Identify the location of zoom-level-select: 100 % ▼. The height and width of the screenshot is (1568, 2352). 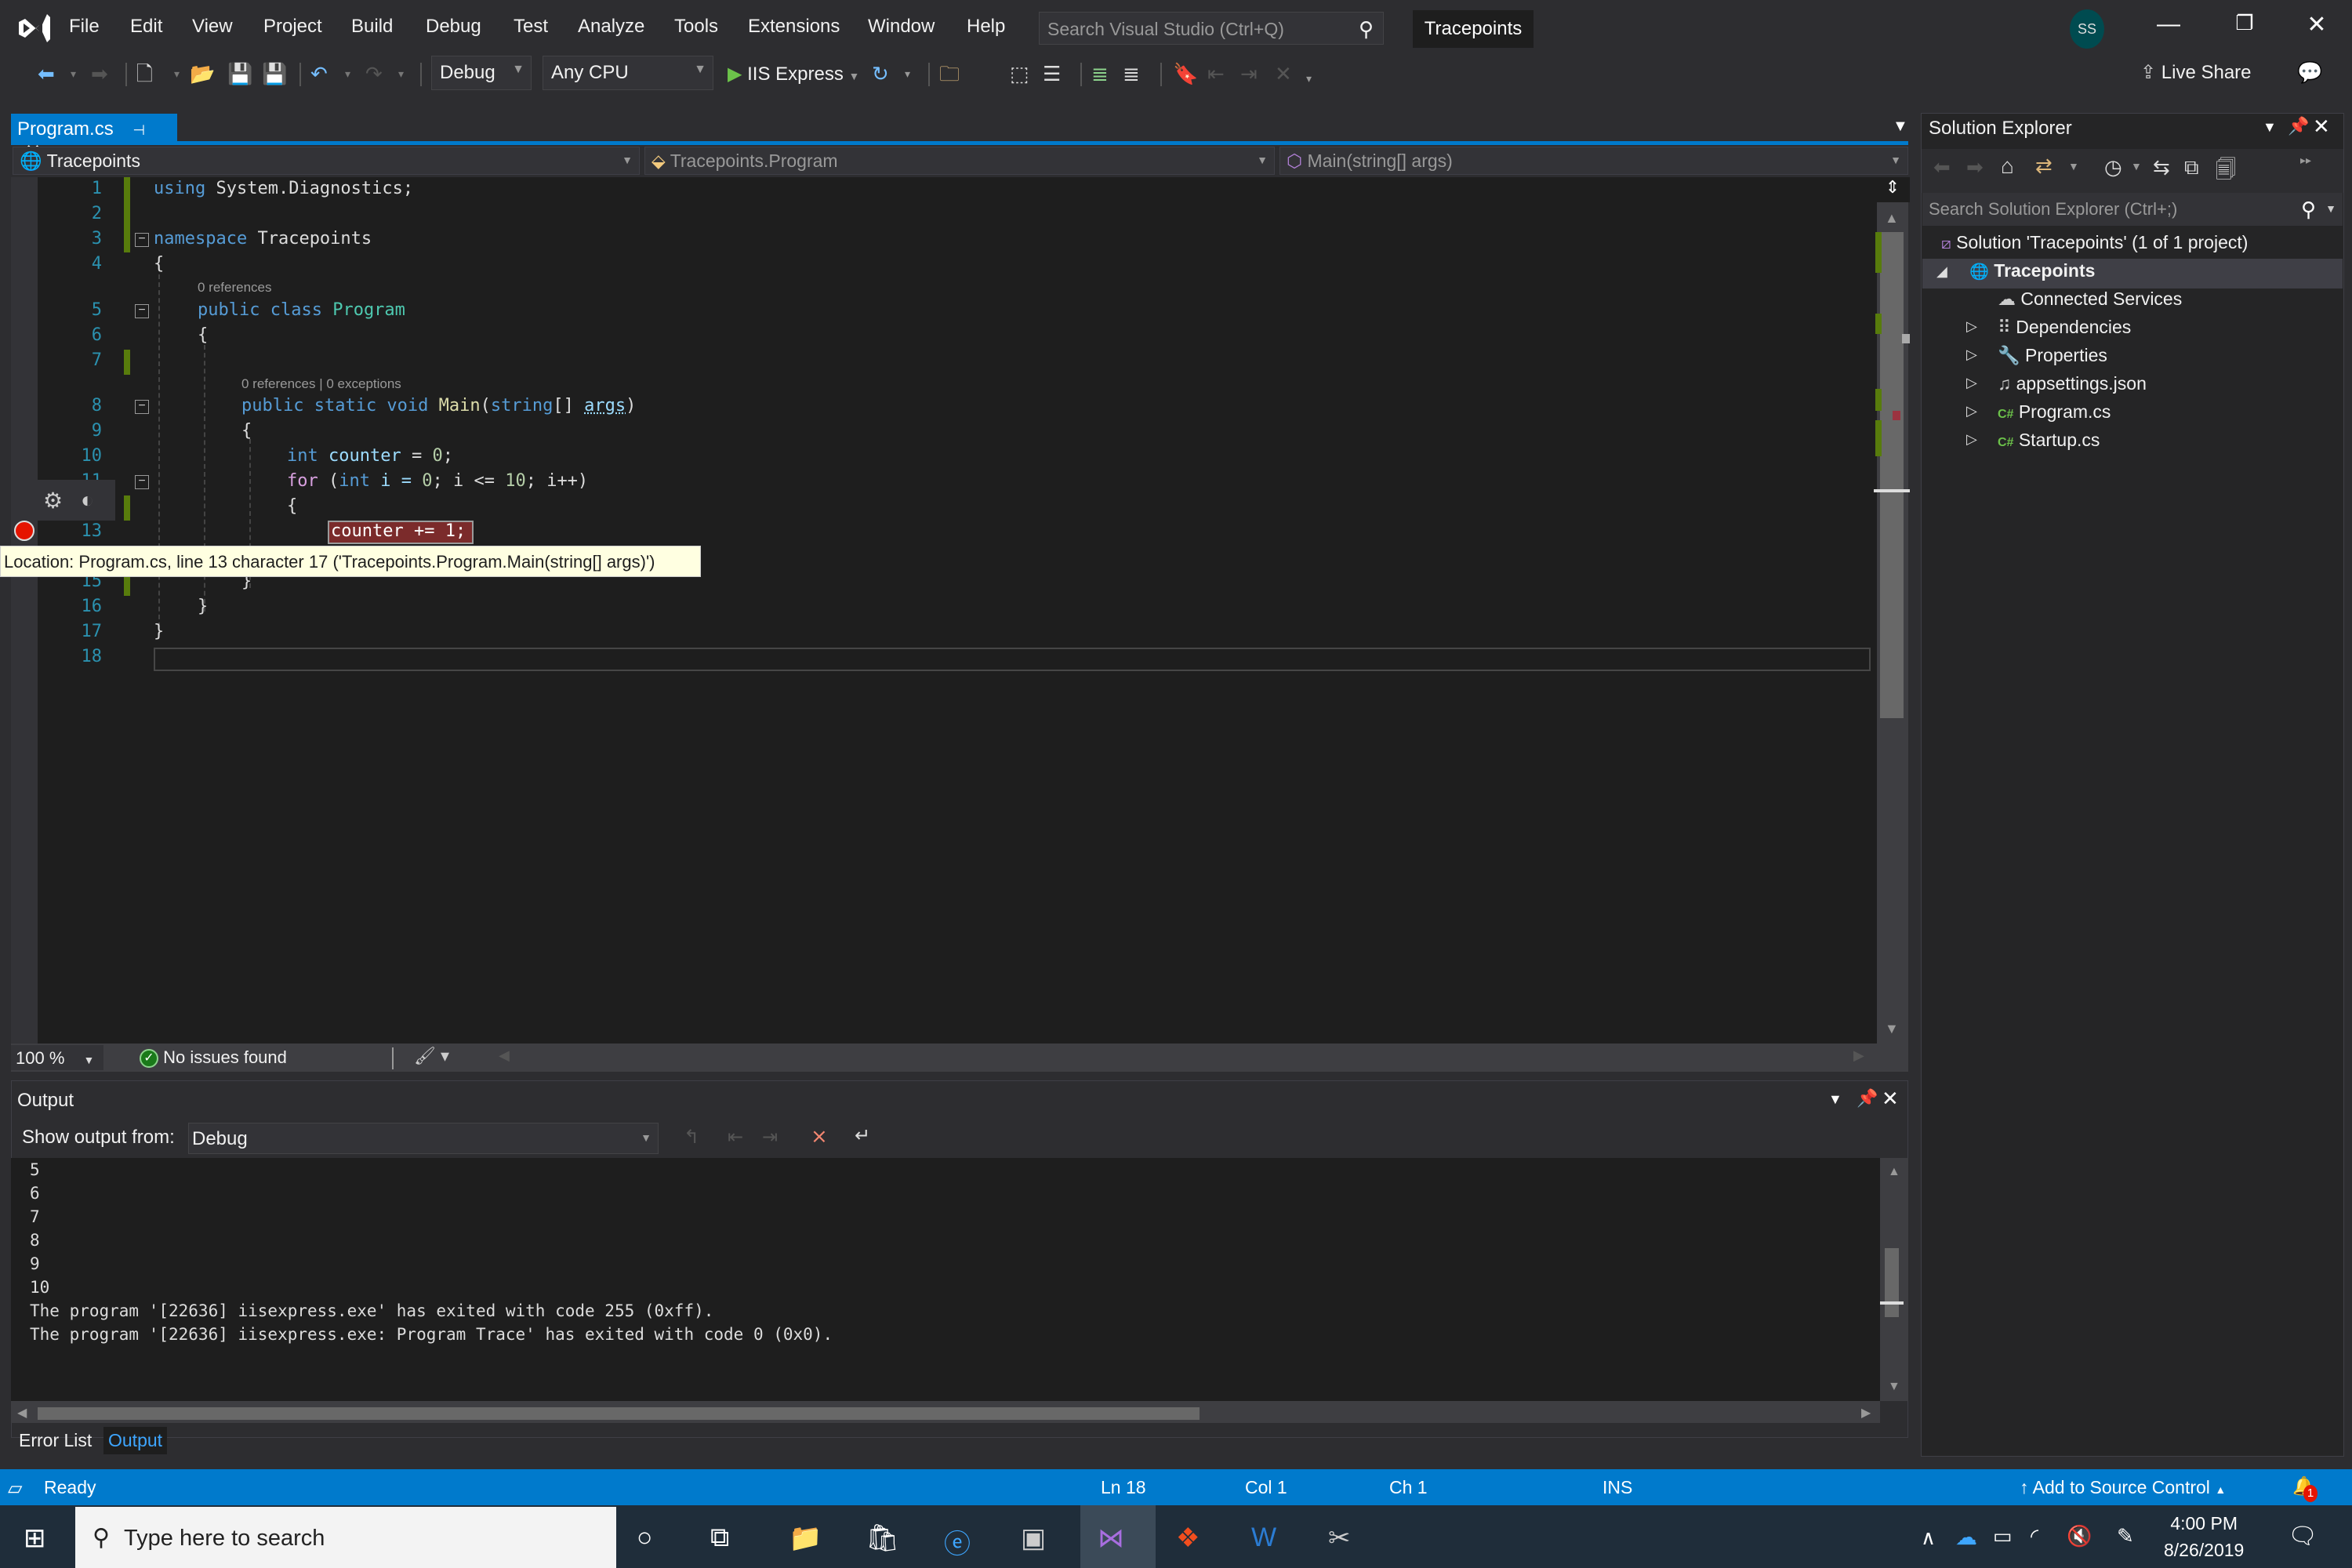
(57, 1057).